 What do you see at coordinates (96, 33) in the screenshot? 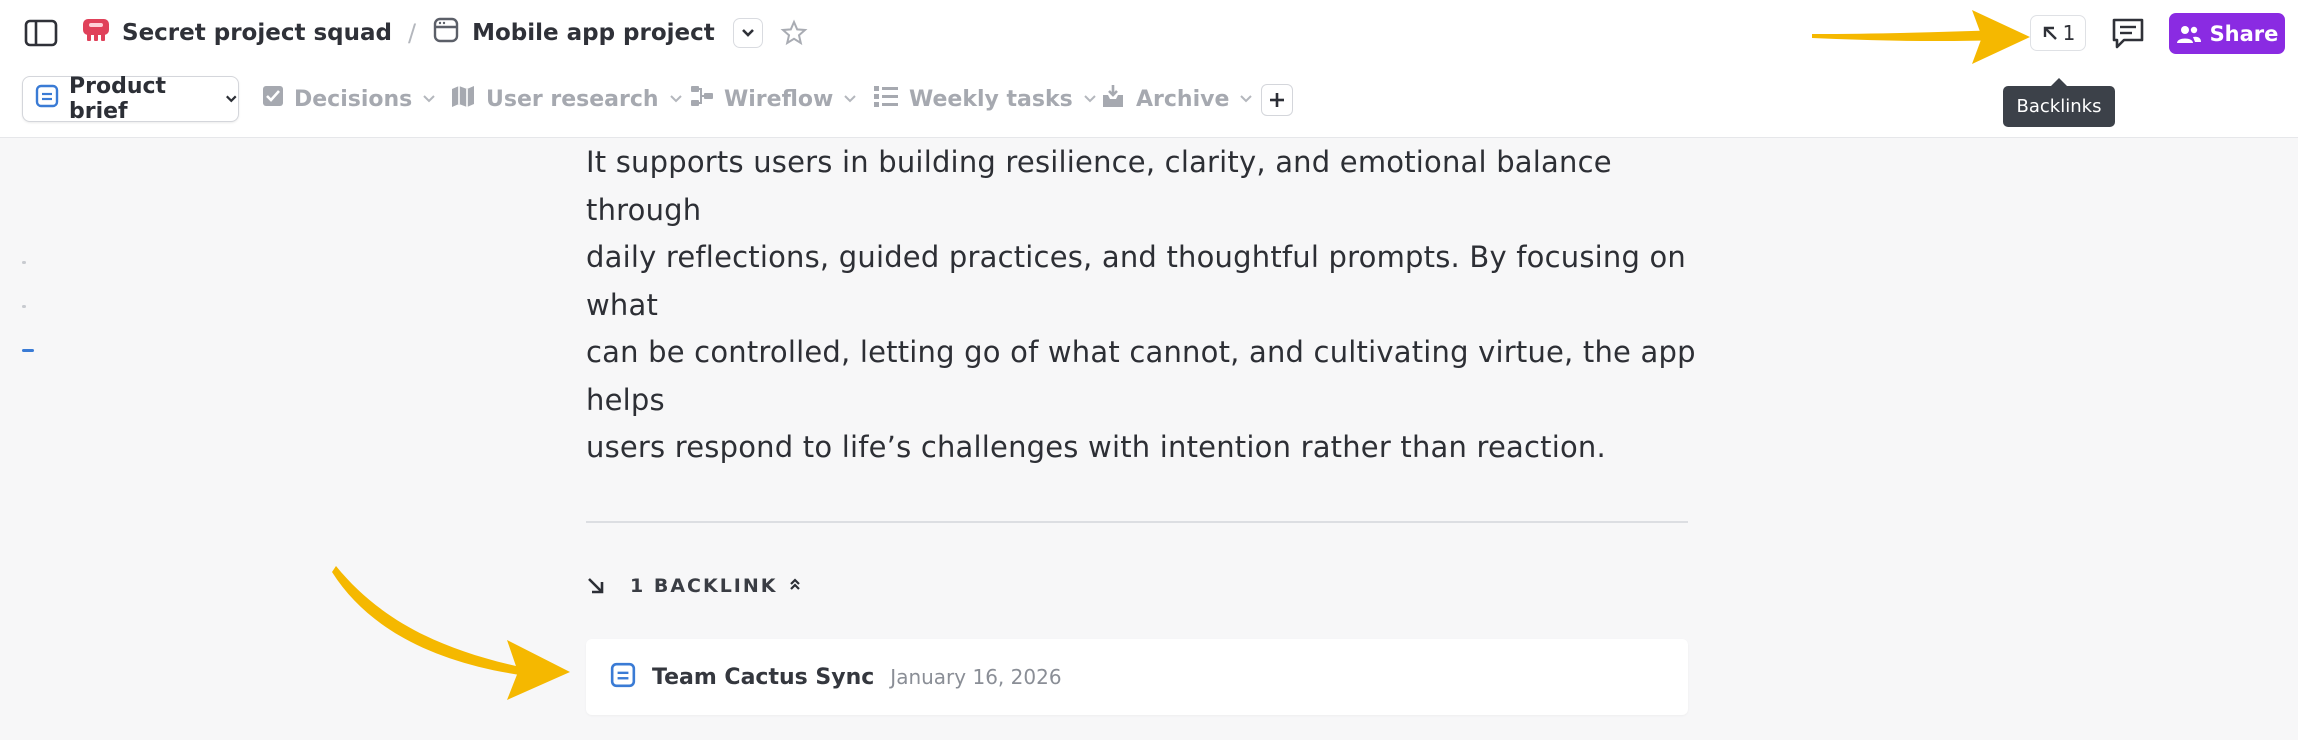
I see `workspace-logo-icon` at bounding box center [96, 33].